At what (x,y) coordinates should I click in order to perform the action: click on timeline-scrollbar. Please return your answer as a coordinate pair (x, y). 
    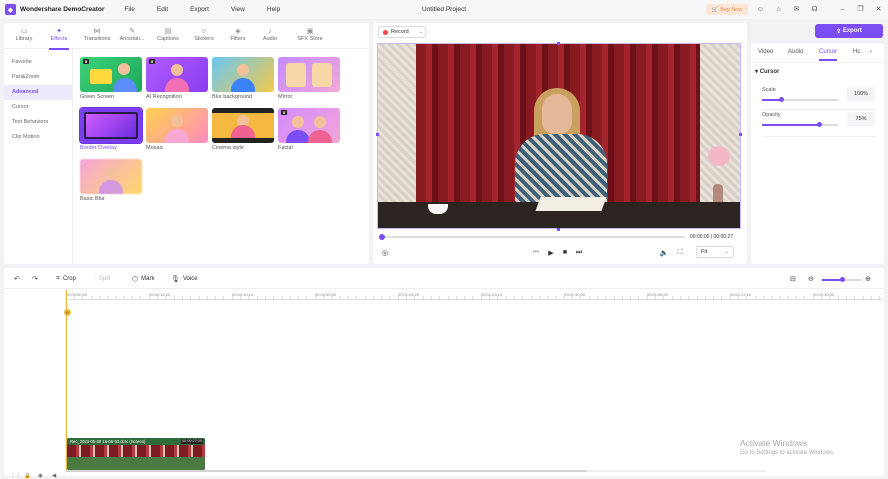
    Looking at the image, I should click on (416, 471).